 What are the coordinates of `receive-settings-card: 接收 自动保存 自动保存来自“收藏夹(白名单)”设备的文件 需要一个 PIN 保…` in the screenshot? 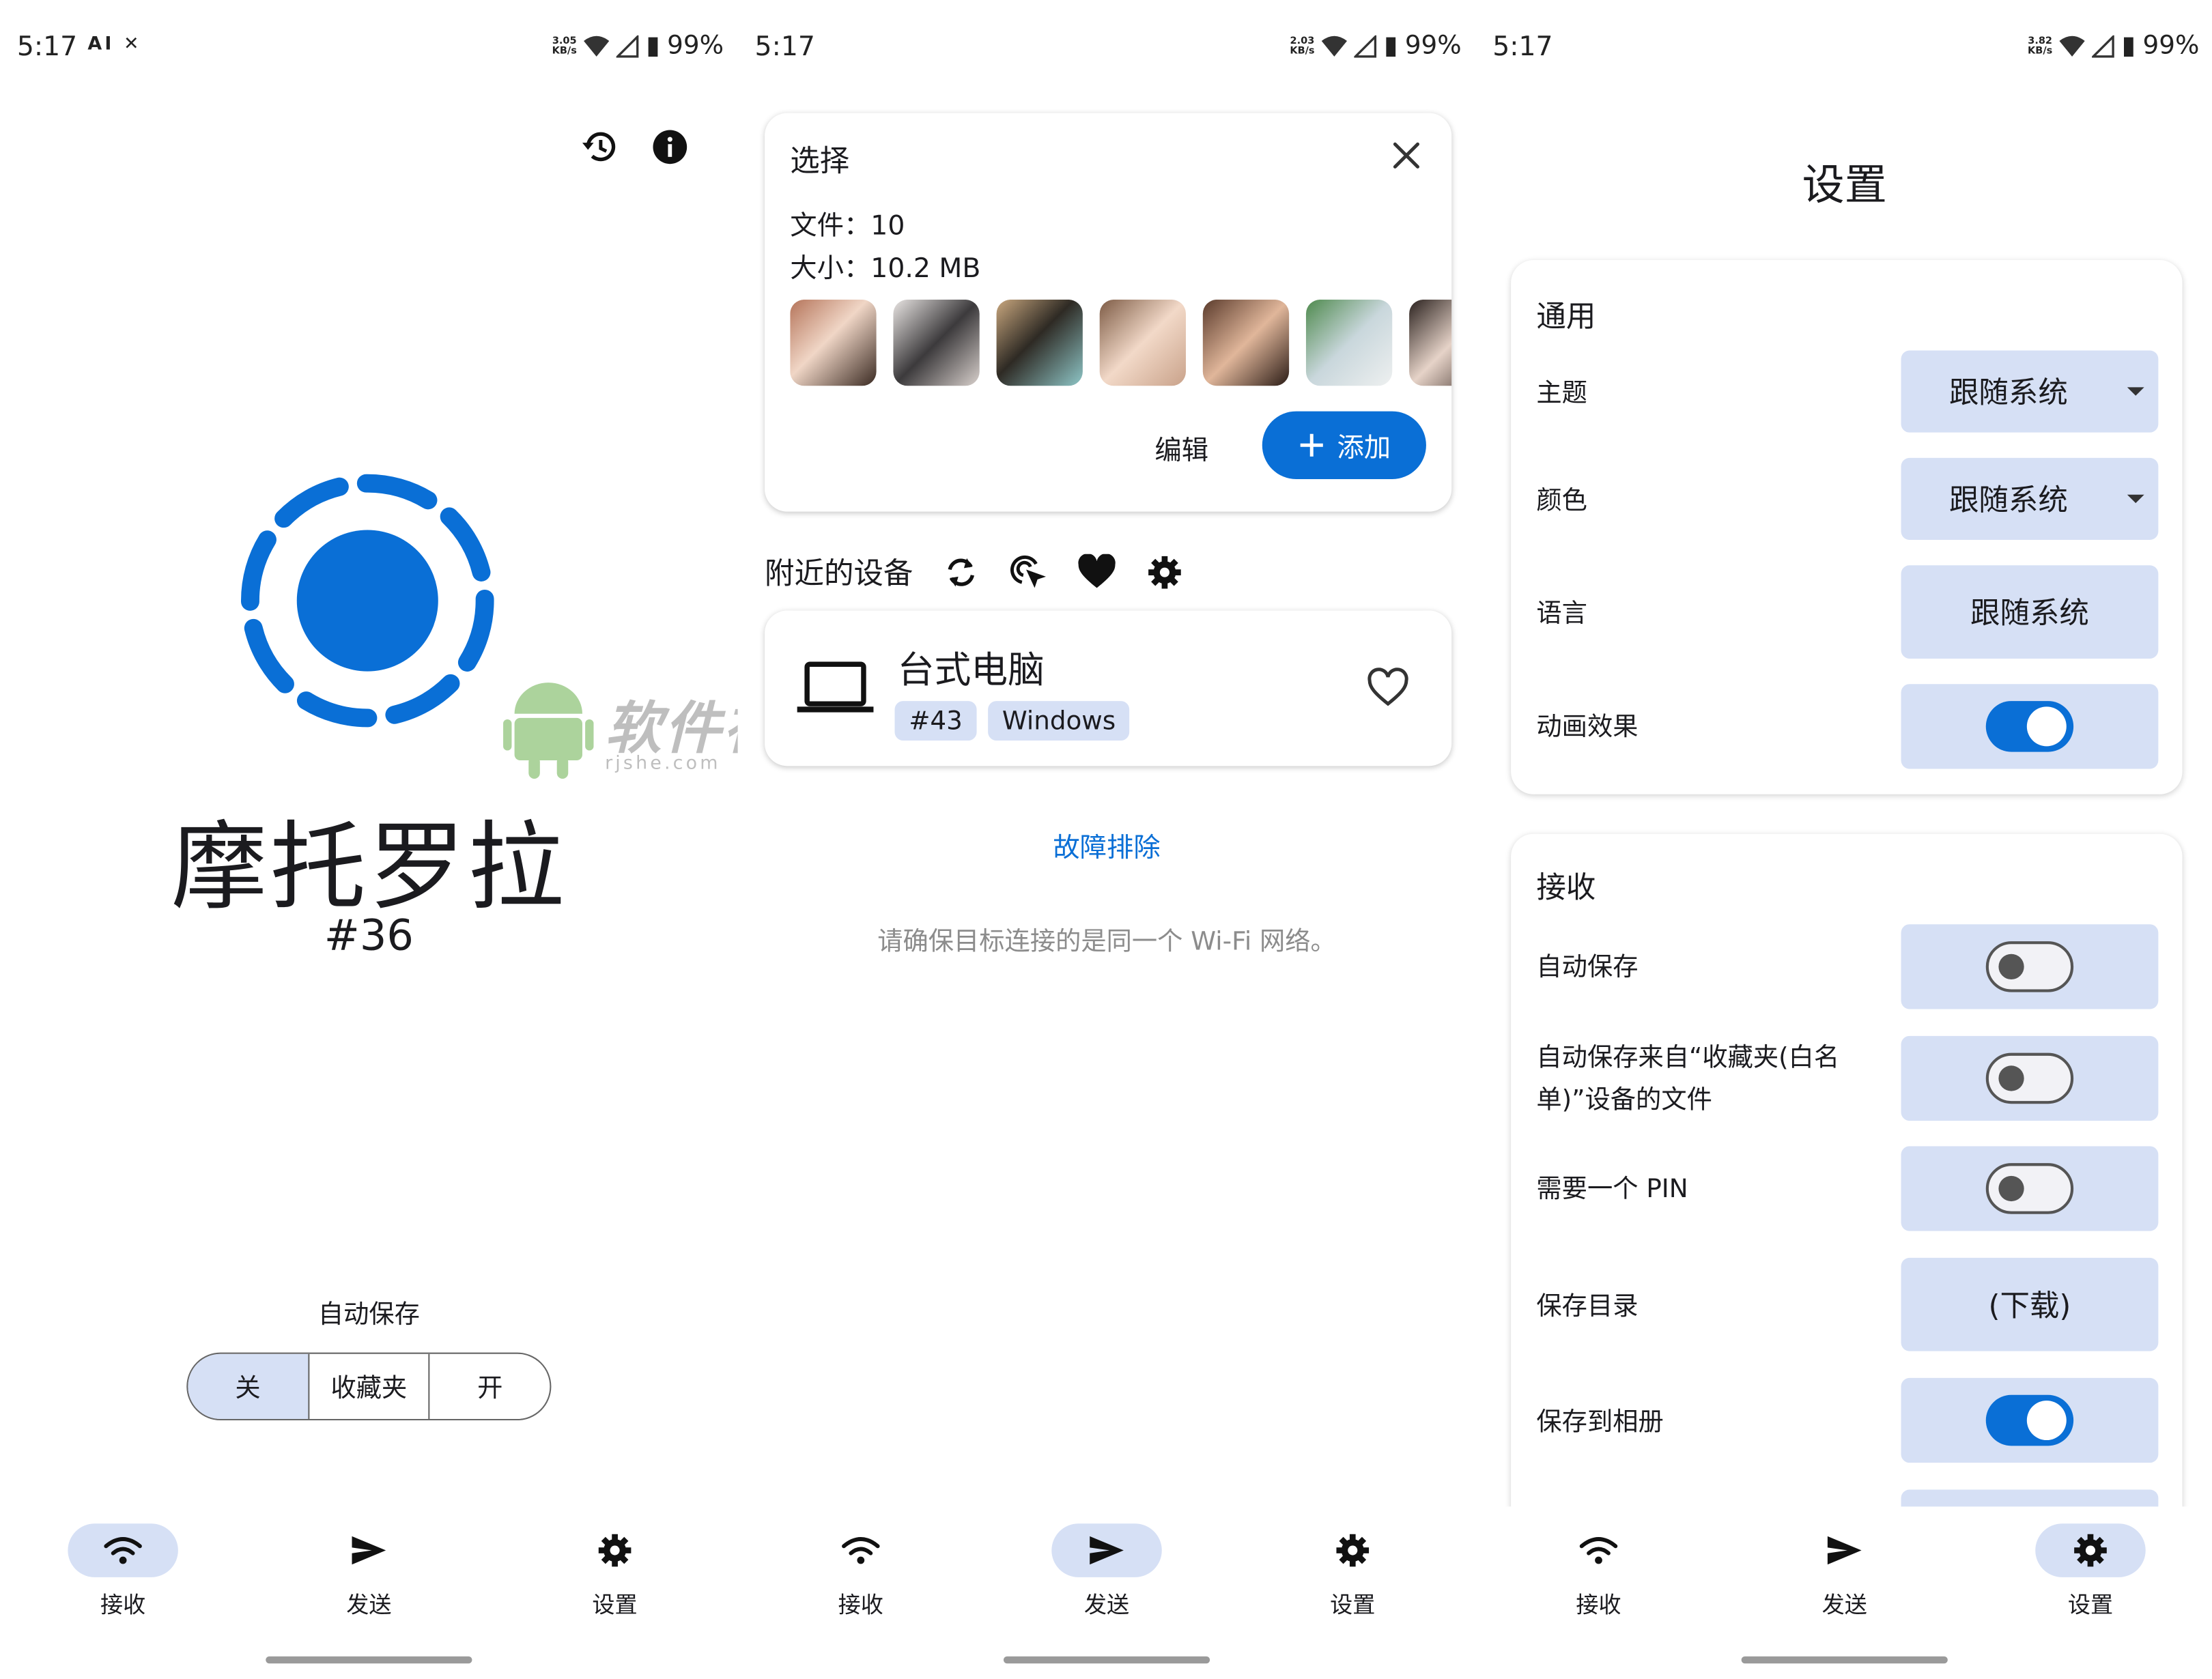 It's located at (1847, 1204).